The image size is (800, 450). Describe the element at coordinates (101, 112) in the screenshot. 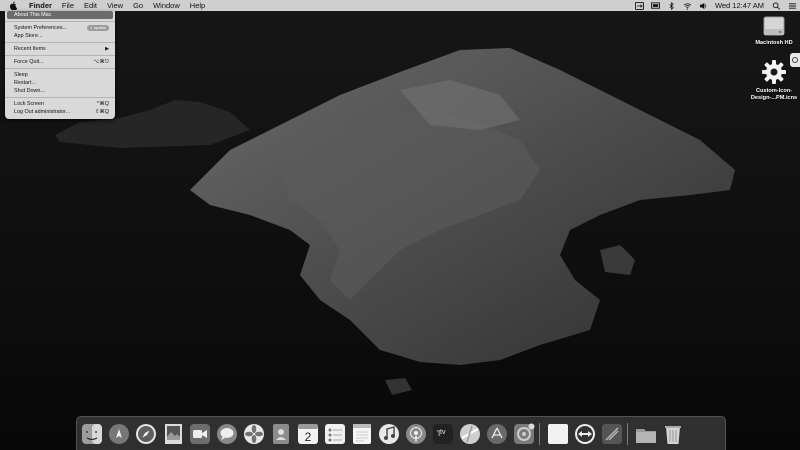

I see `shortcut-label: ⇧⌘Q` at that location.